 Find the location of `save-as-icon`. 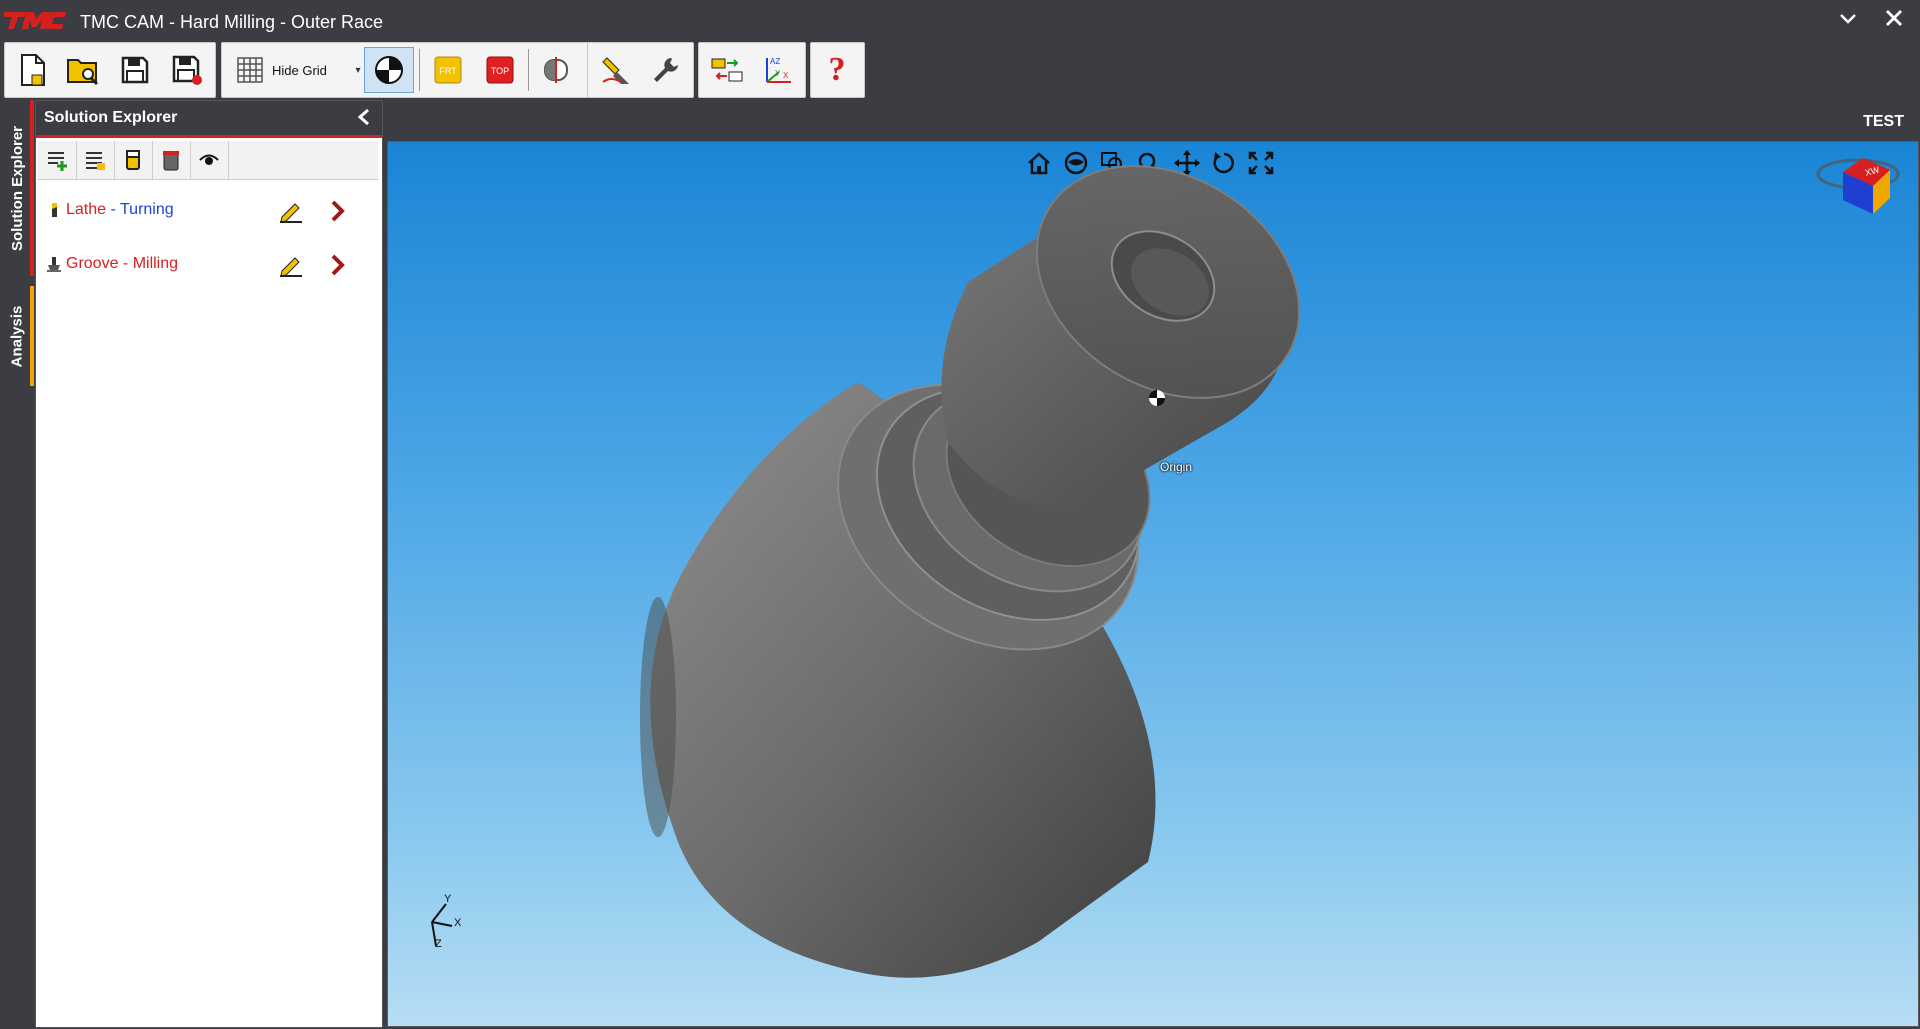

save-as-icon is located at coordinates (187, 70).